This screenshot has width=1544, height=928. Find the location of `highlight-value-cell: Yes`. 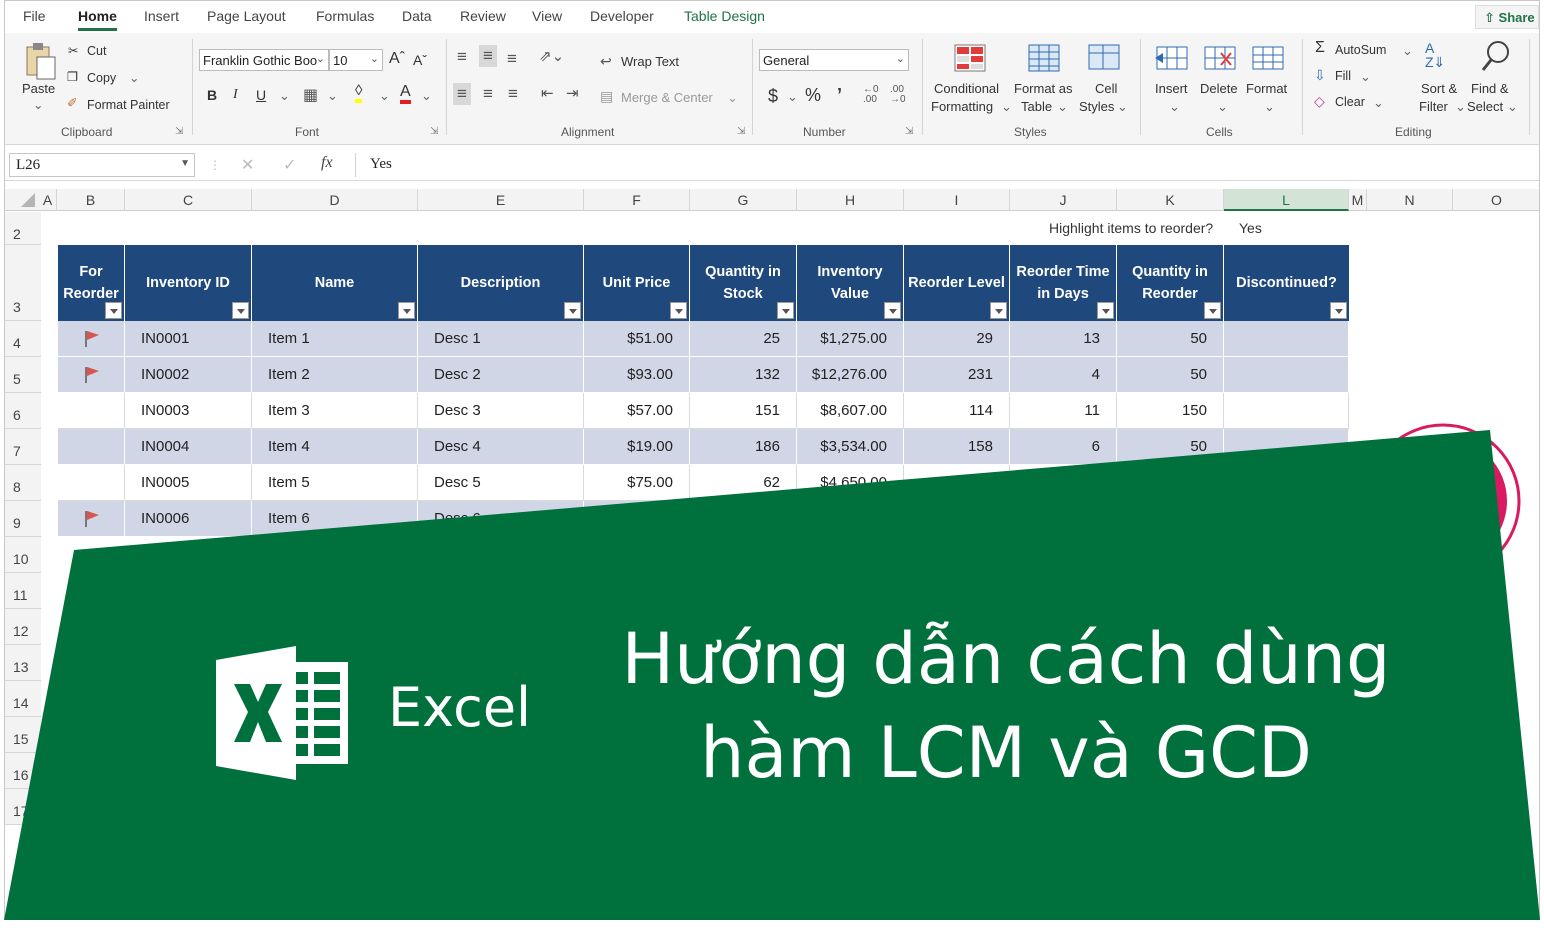

highlight-value-cell: Yes is located at coordinates (1250, 228).